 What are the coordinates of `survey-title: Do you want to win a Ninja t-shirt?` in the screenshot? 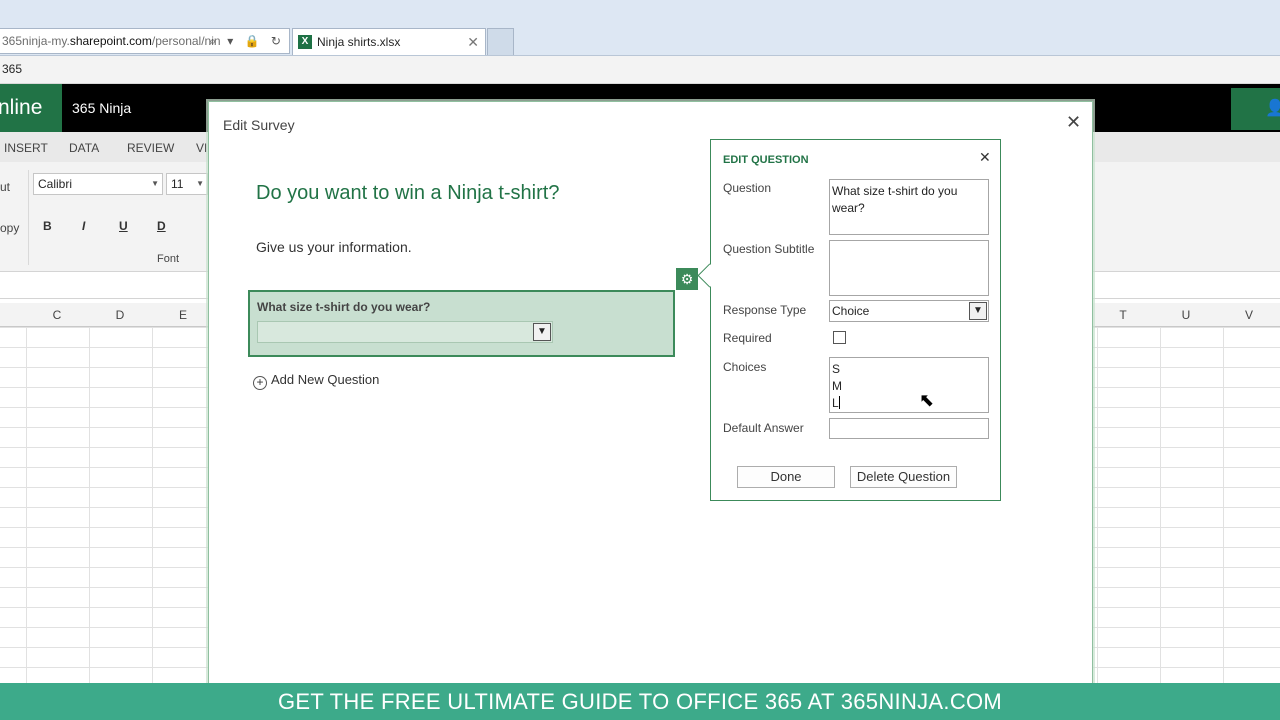 It's located at (407, 193).